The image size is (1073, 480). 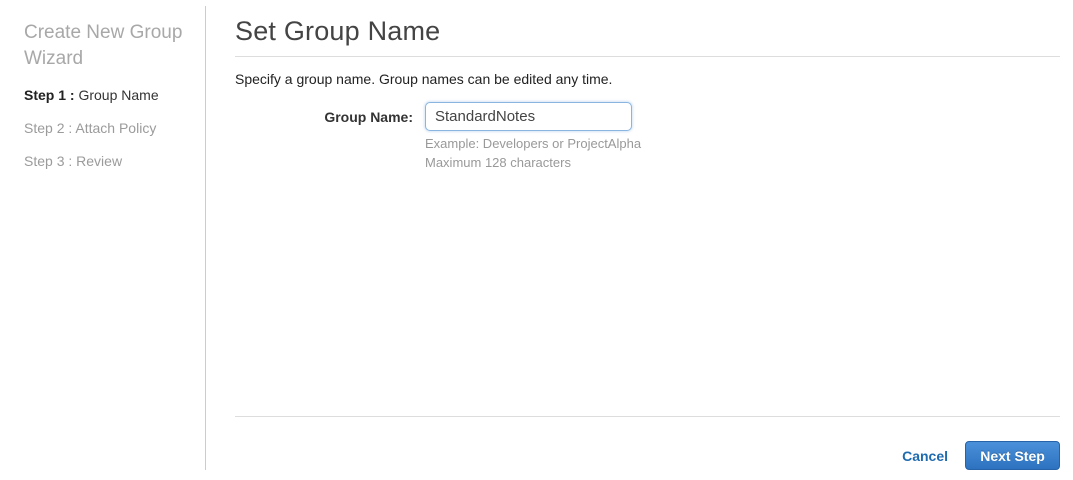 What do you see at coordinates (1012, 455) in the screenshot?
I see `next-step-button: Next Step` at bounding box center [1012, 455].